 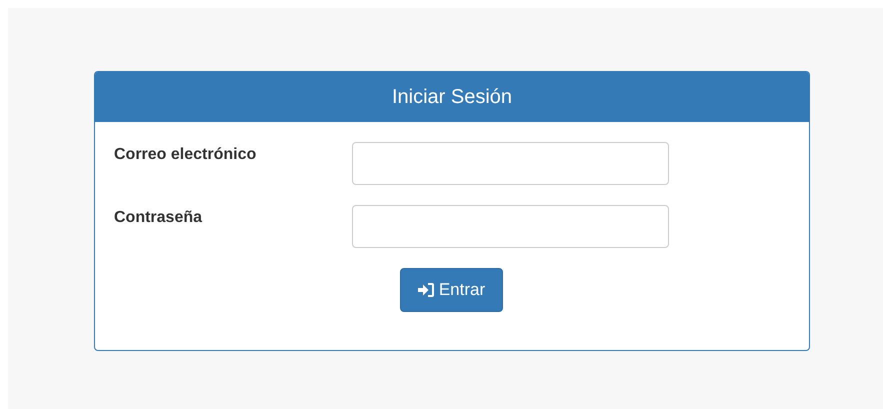 I want to click on field-label: Correo electrónico, so click(x=186, y=154).